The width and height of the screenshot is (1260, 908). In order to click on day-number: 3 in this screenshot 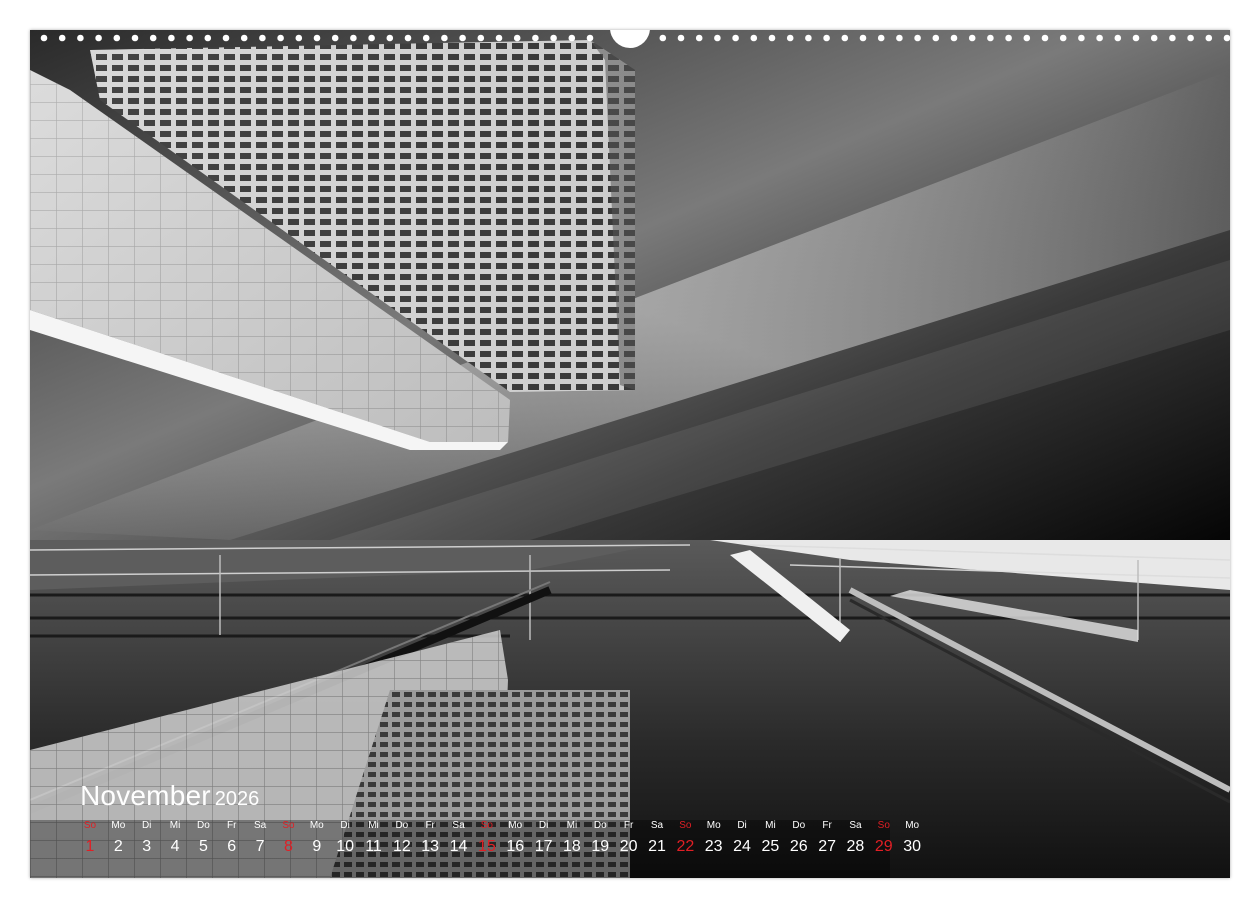, I will do `click(147, 846)`.